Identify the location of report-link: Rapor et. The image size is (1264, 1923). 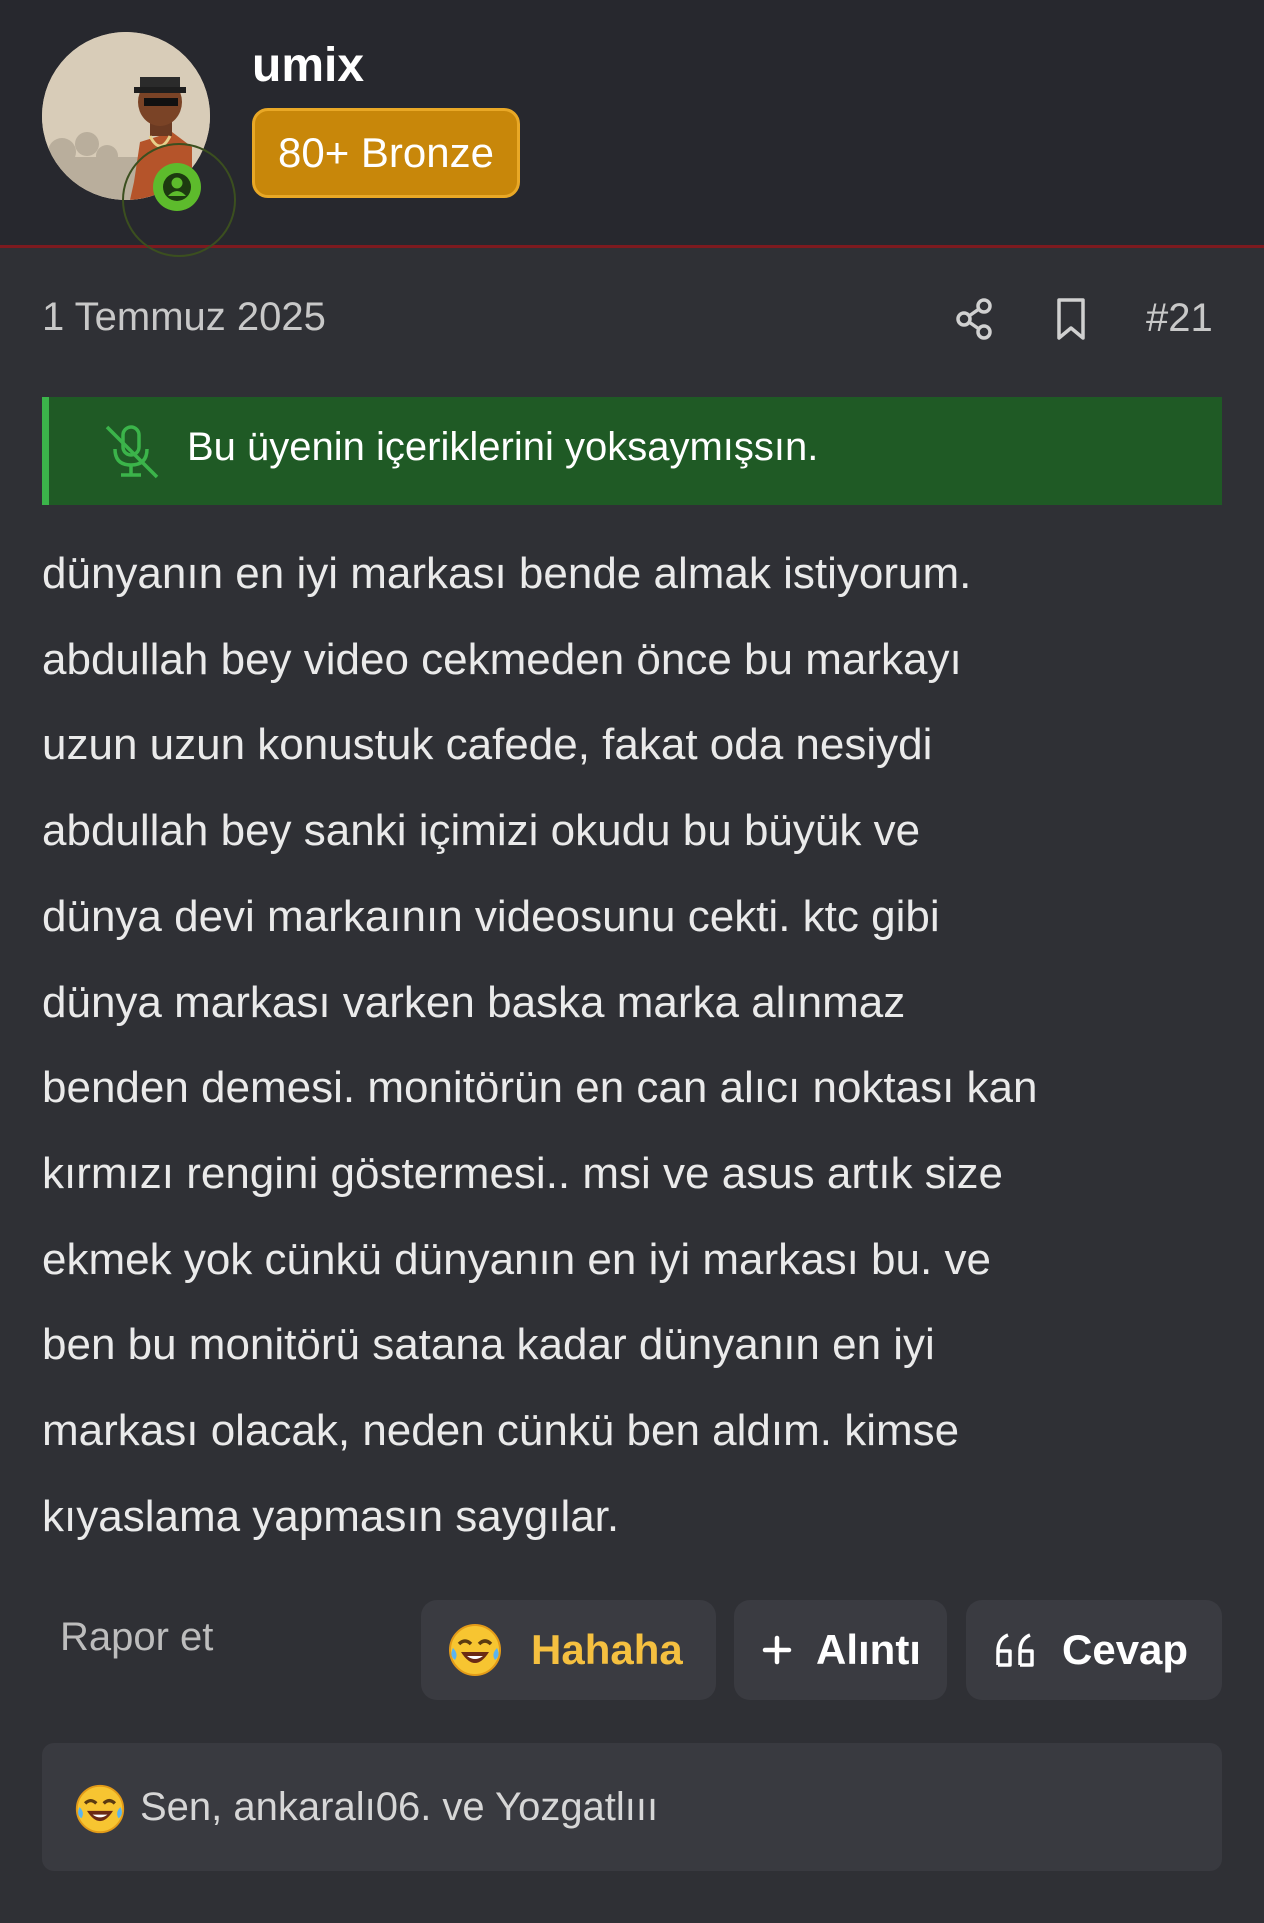
(136, 1637).